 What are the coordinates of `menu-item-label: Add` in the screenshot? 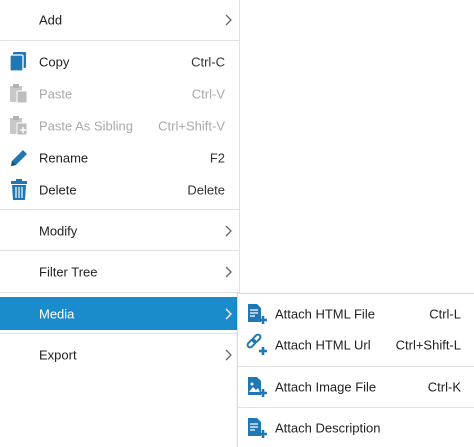 It's located at (51, 20).